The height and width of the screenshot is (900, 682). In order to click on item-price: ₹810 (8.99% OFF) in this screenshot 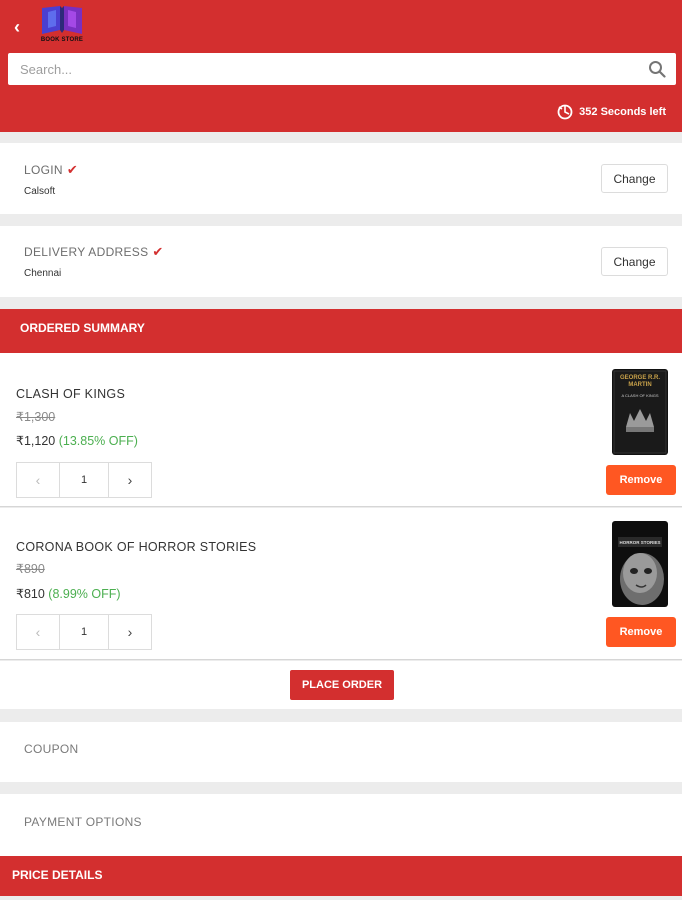, I will do `click(68, 593)`.